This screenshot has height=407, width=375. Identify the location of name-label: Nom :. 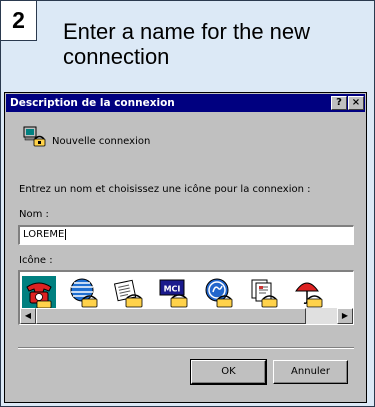
(34, 214).